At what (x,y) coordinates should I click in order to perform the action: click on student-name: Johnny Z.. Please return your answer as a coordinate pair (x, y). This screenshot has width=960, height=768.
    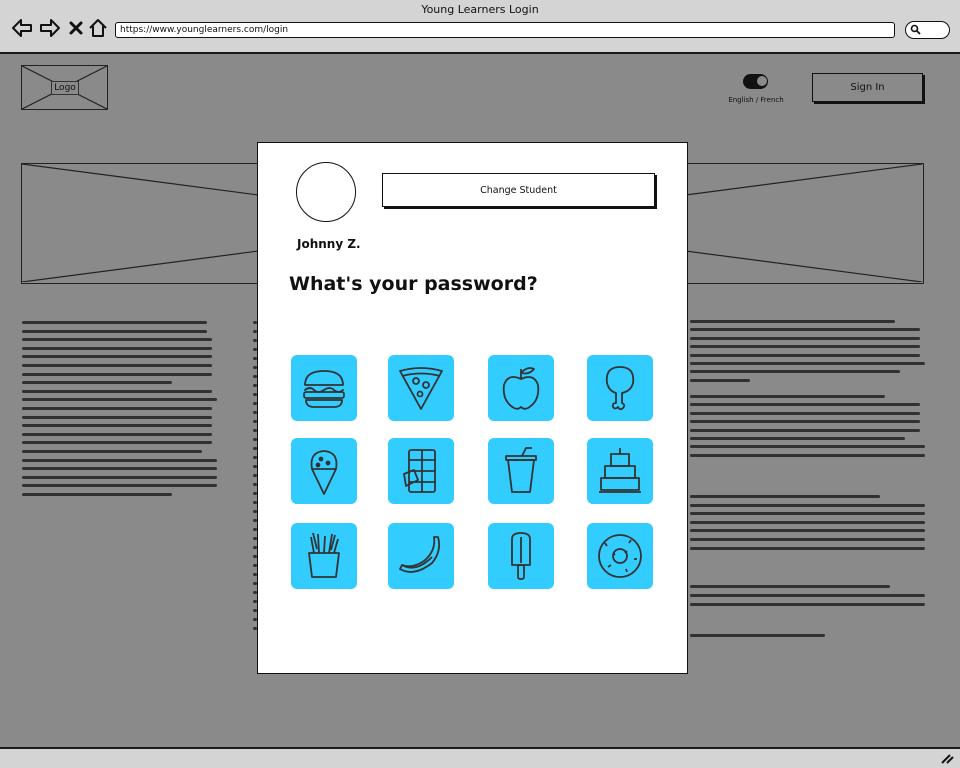
    Looking at the image, I should click on (329, 244).